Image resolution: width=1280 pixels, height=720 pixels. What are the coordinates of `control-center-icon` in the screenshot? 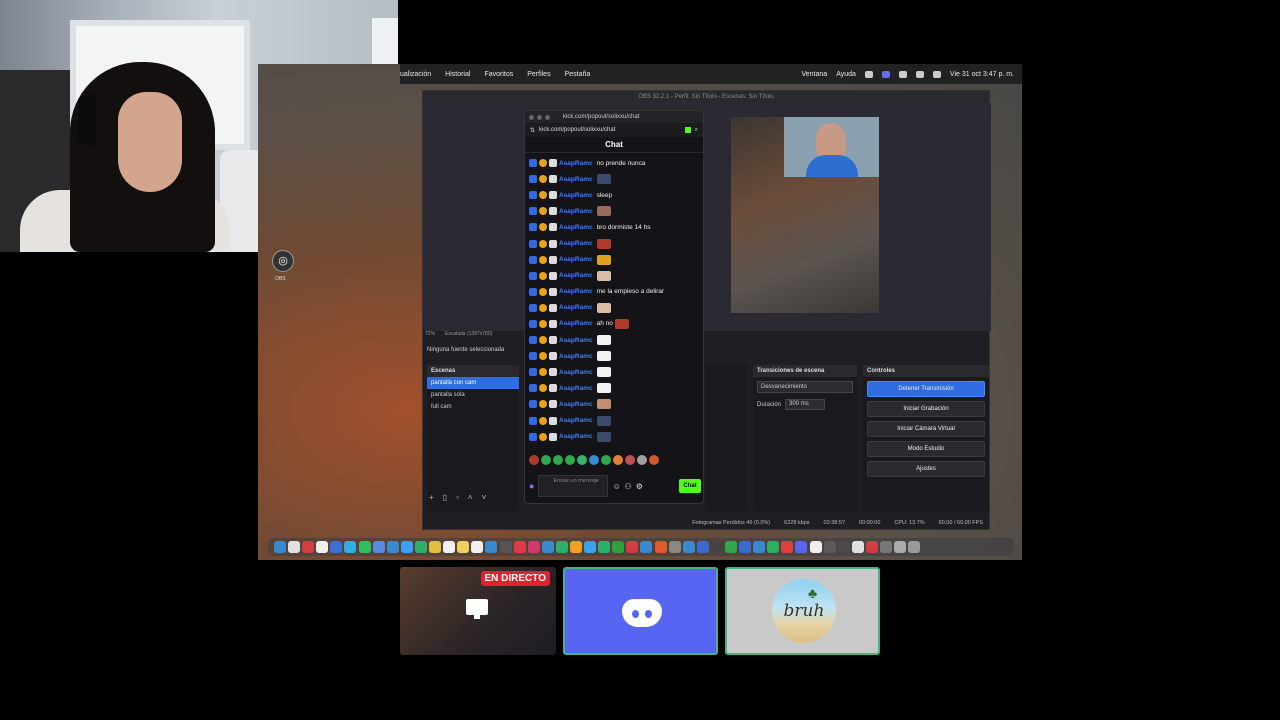 It's located at (868, 74).